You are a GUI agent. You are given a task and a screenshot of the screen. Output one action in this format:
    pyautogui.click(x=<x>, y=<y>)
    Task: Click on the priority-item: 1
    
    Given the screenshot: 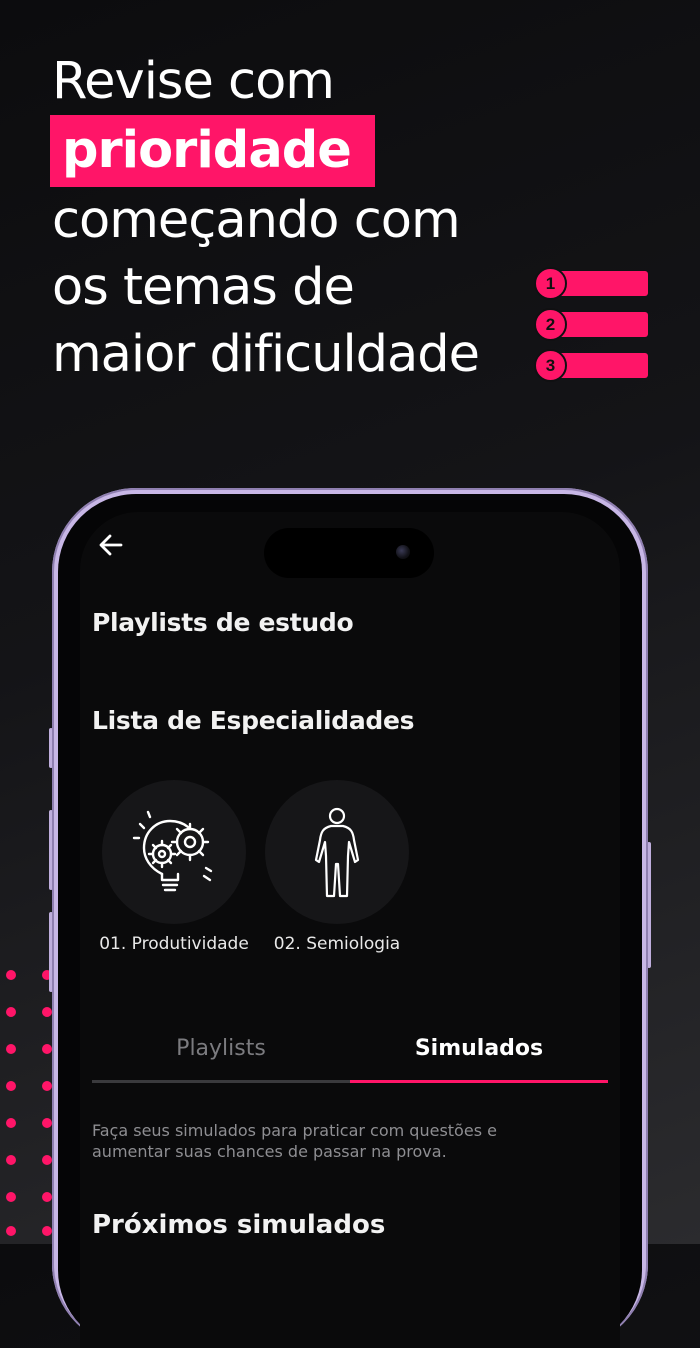 What is the action you would take?
    pyautogui.click(x=591, y=283)
    